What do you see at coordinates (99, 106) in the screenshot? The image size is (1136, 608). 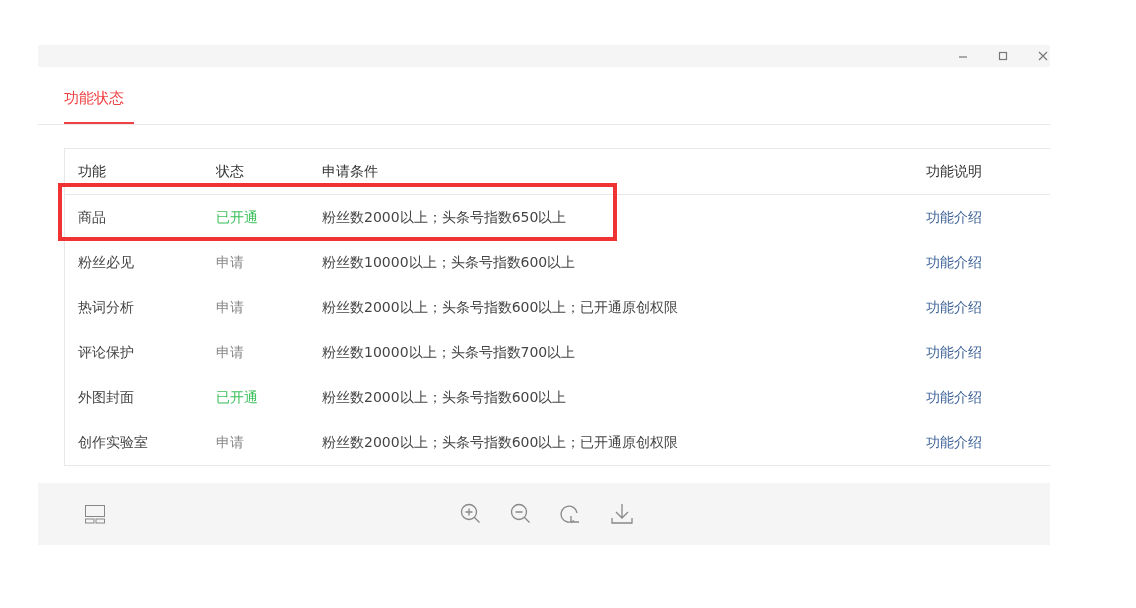 I see `tab: 功能状态` at bounding box center [99, 106].